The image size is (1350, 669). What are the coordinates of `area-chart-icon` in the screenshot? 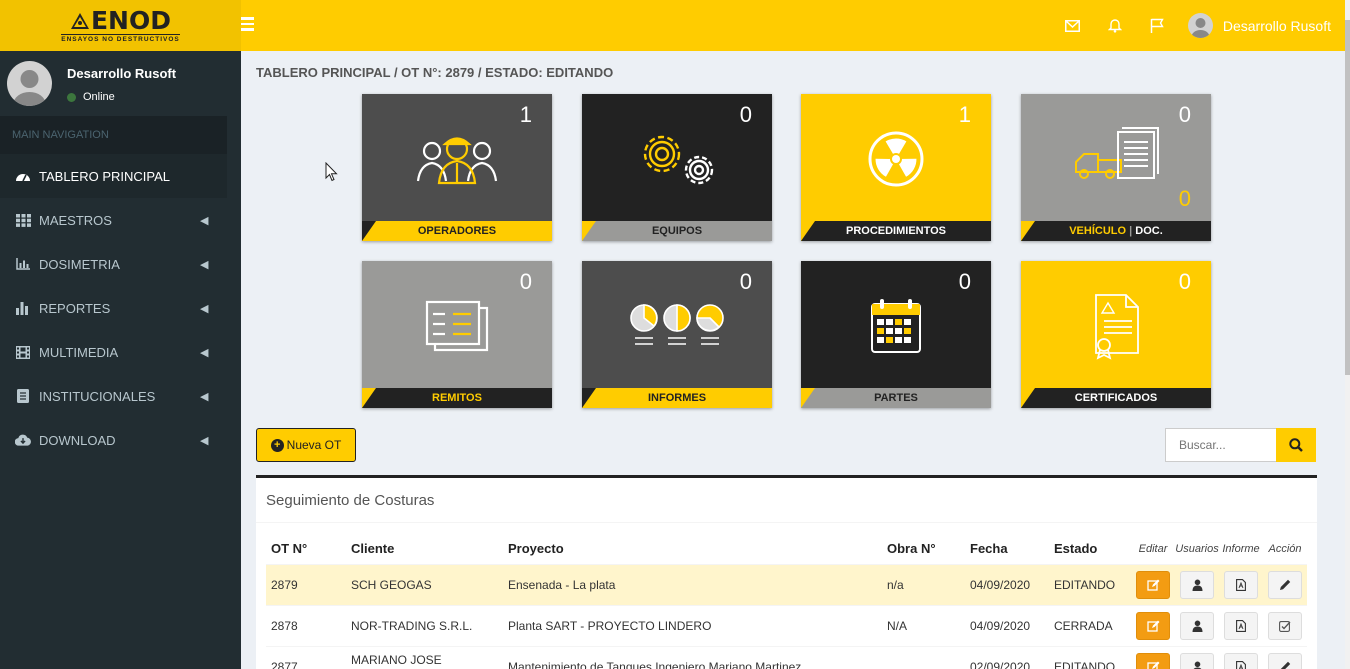 It's located at (23, 264).